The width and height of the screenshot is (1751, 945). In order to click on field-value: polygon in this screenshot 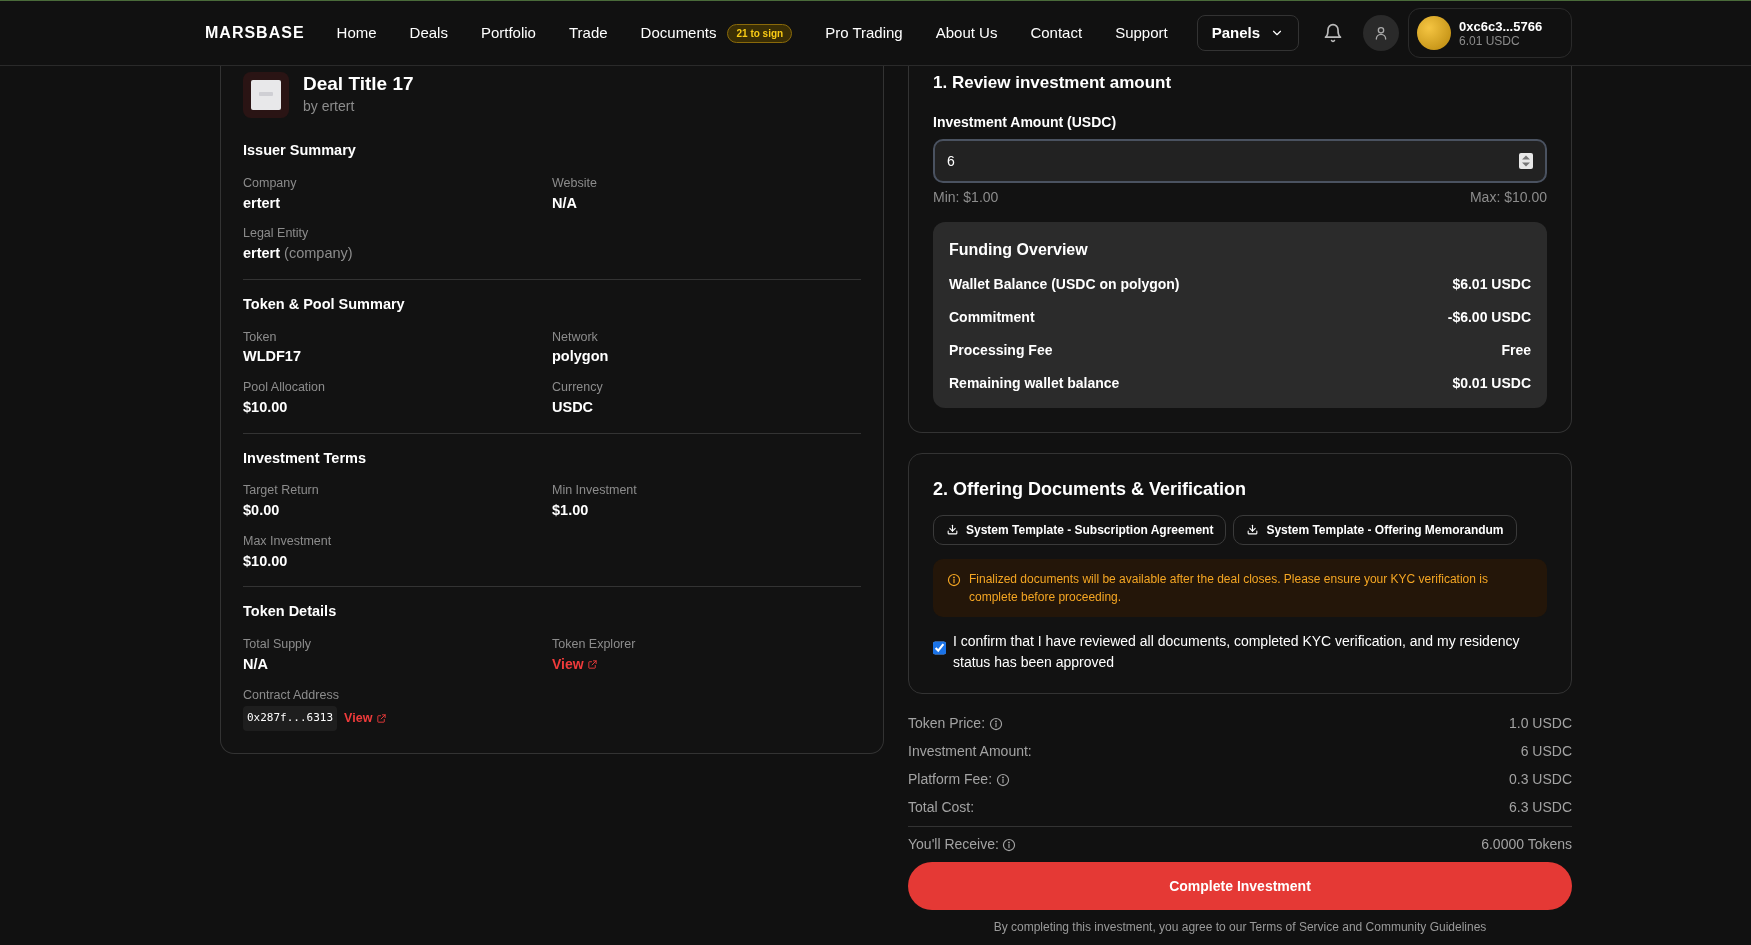, I will do `click(581, 357)`.